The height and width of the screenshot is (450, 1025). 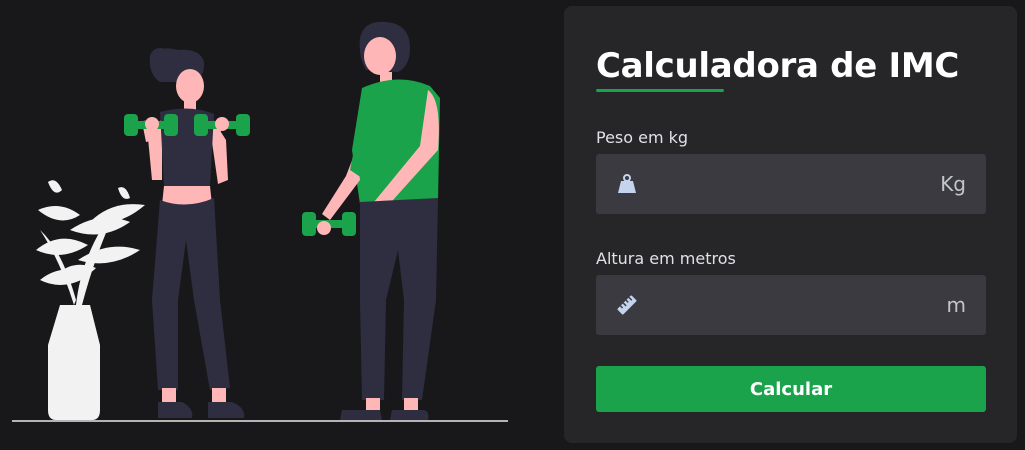 What do you see at coordinates (642, 137) in the screenshot?
I see `weight-label: Peso em kg` at bounding box center [642, 137].